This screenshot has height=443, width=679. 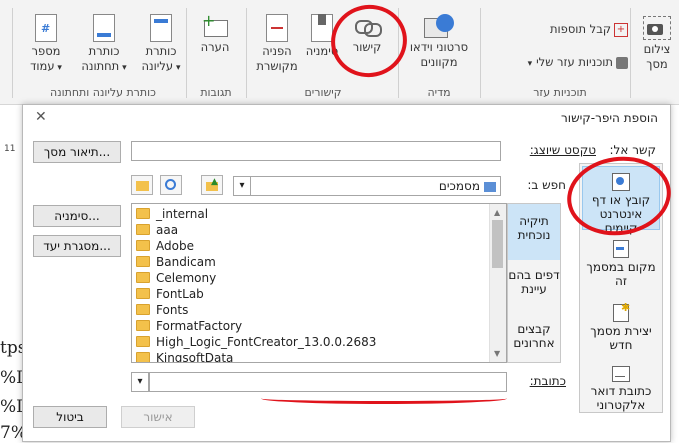 What do you see at coordinates (277, 44) in the screenshot?
I see `cross-reference-button: הפניה מקושרת` at bounding box center [277, 44].